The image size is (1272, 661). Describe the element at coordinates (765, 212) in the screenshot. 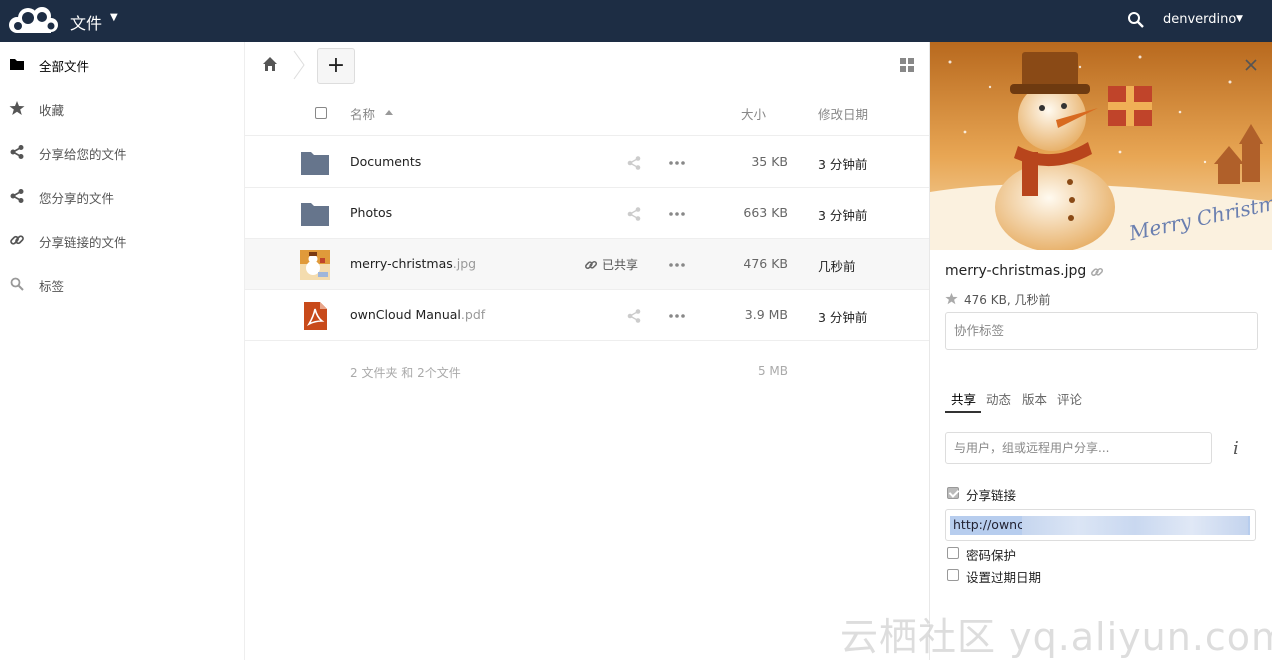

I see `file-size: 663 KB` at that location.